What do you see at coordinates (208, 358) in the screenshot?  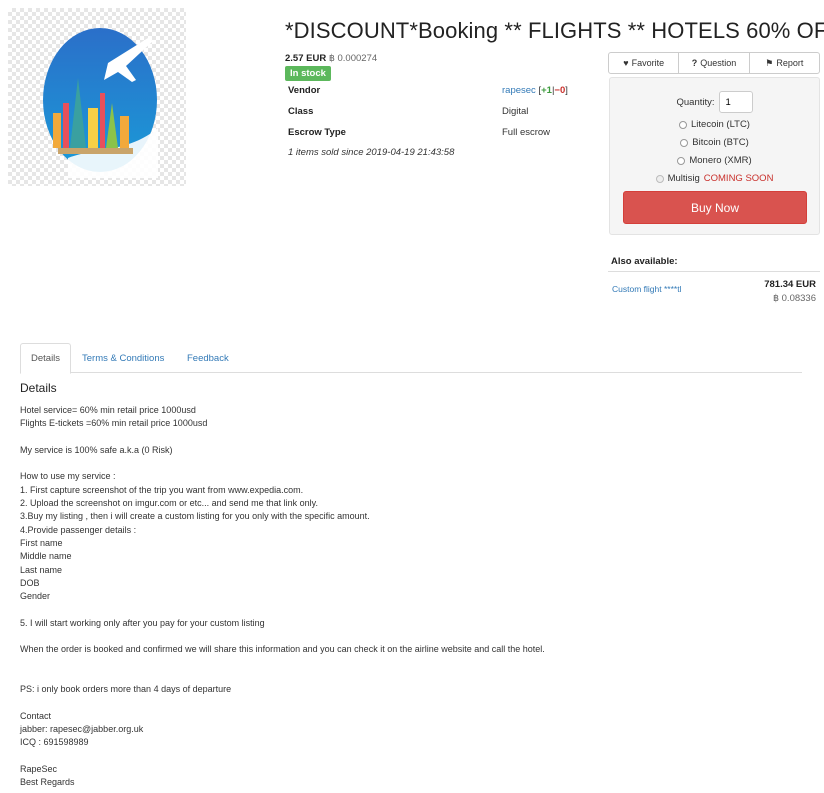 I see `tab-feedback: Feedback` at bounding box center [208, 358].